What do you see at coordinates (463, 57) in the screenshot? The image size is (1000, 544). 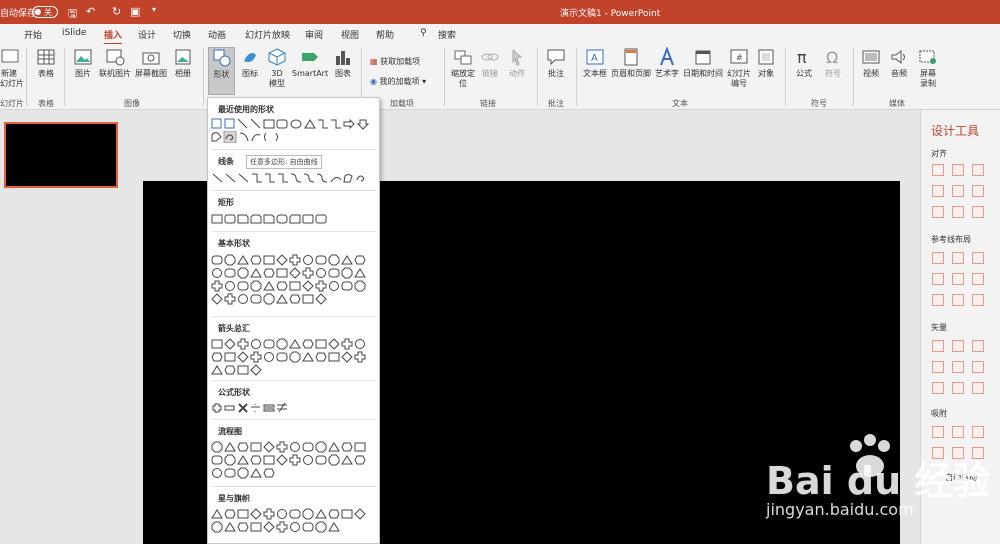 I see `zoom-icon` at bounding box center [463, 57].